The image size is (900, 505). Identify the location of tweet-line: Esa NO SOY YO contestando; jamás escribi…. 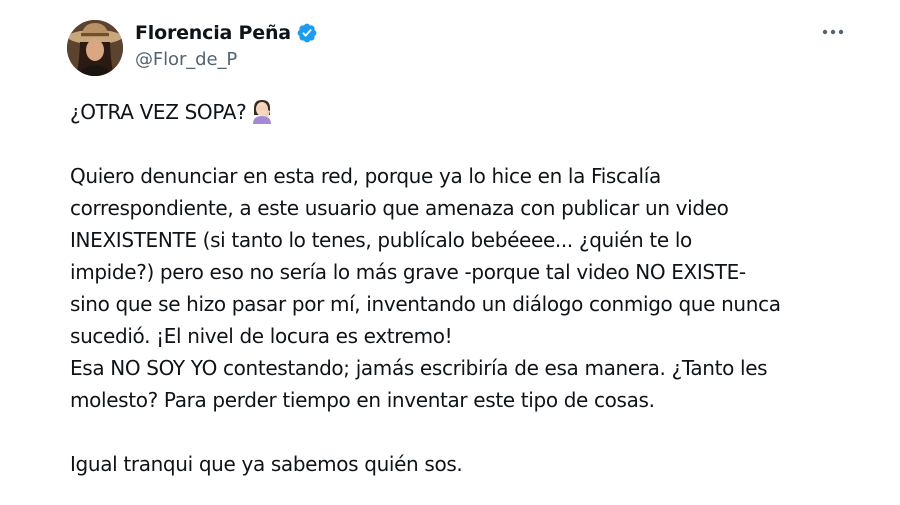
(419, 368).